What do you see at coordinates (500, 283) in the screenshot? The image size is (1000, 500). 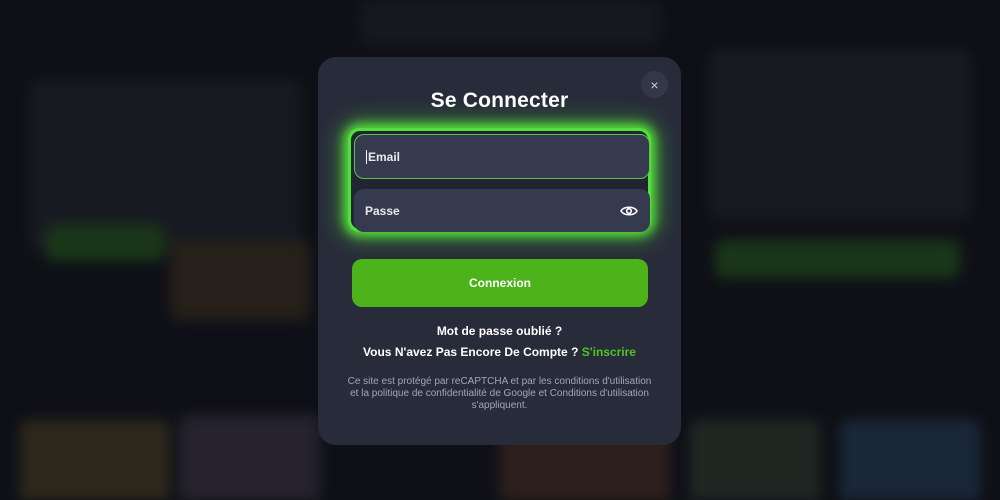 I see `login-button: Connexion` at bounding box center [500, 283].